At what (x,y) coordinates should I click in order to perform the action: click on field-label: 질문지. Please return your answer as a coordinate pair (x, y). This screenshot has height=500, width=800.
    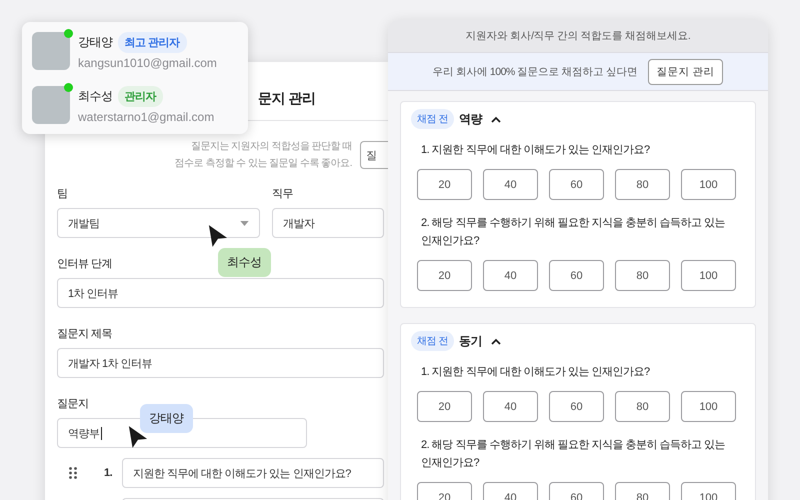
    Looking at the image, I should click on (72, 404).